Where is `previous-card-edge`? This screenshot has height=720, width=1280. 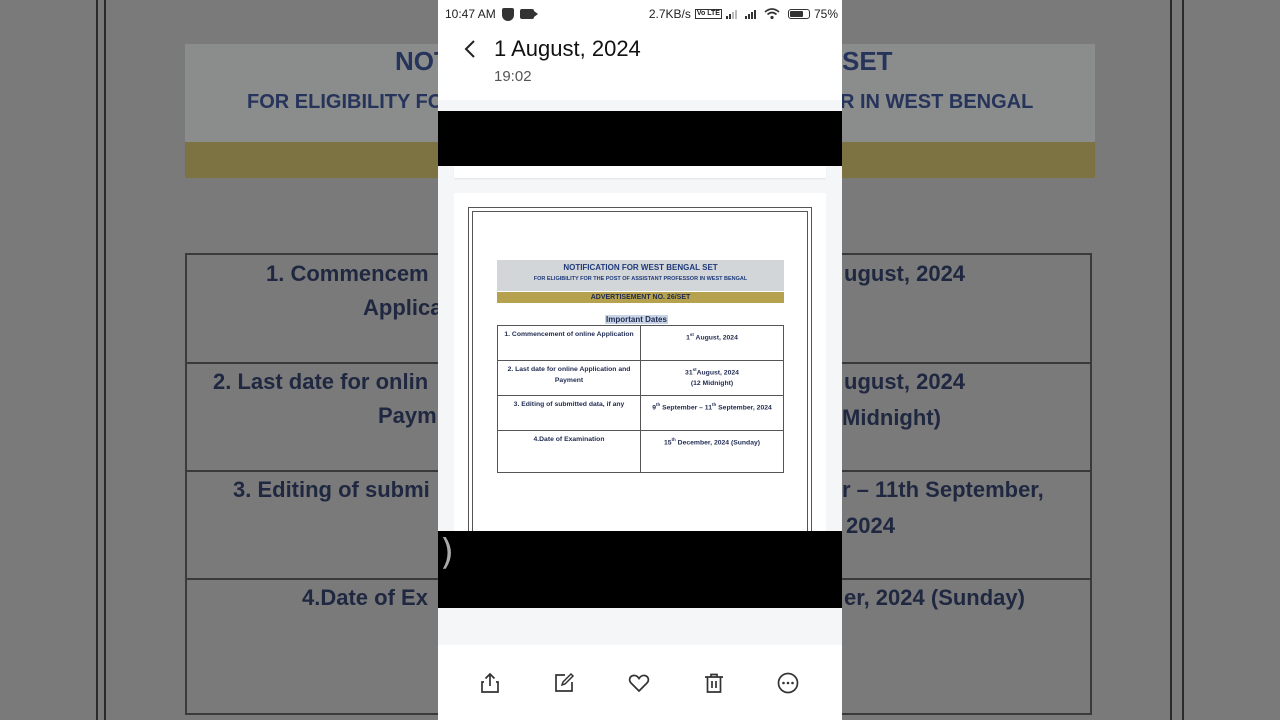 previous-card-edge is located at coordinates (640, 172).